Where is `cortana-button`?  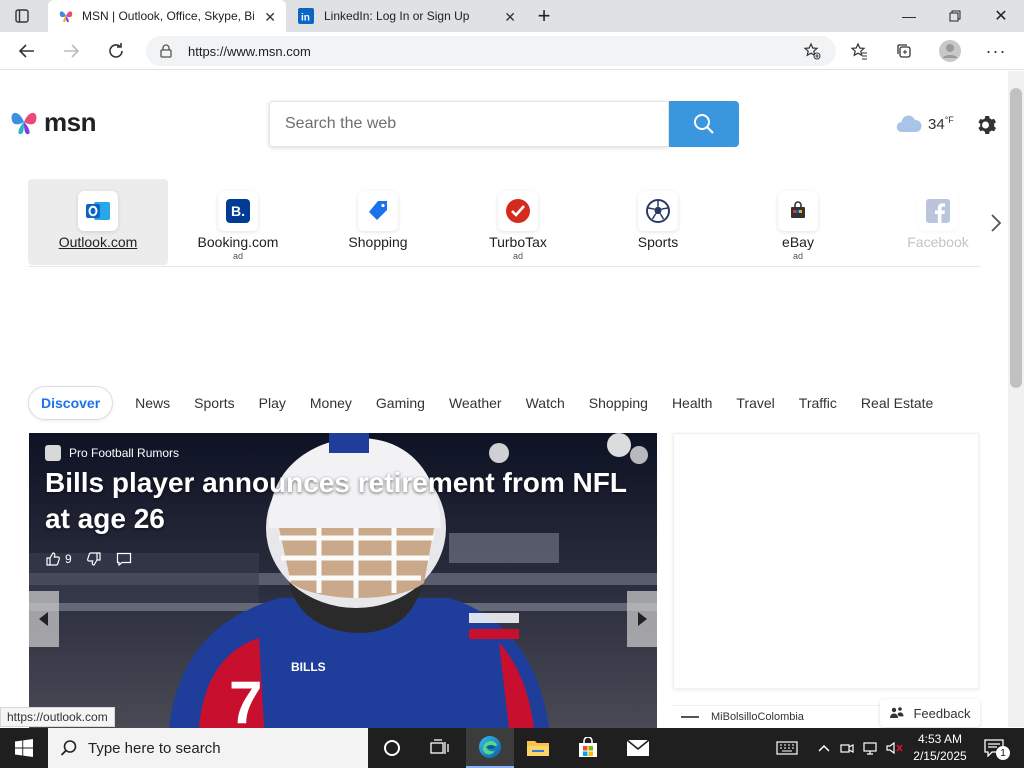
cortana-button is located at coordinates (392, 748).